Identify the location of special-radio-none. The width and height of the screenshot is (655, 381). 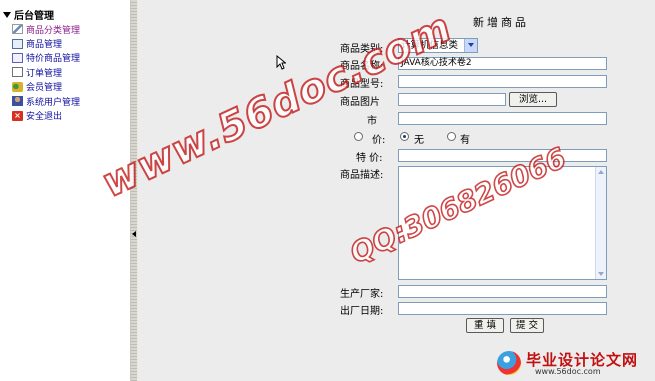
(404, 136).